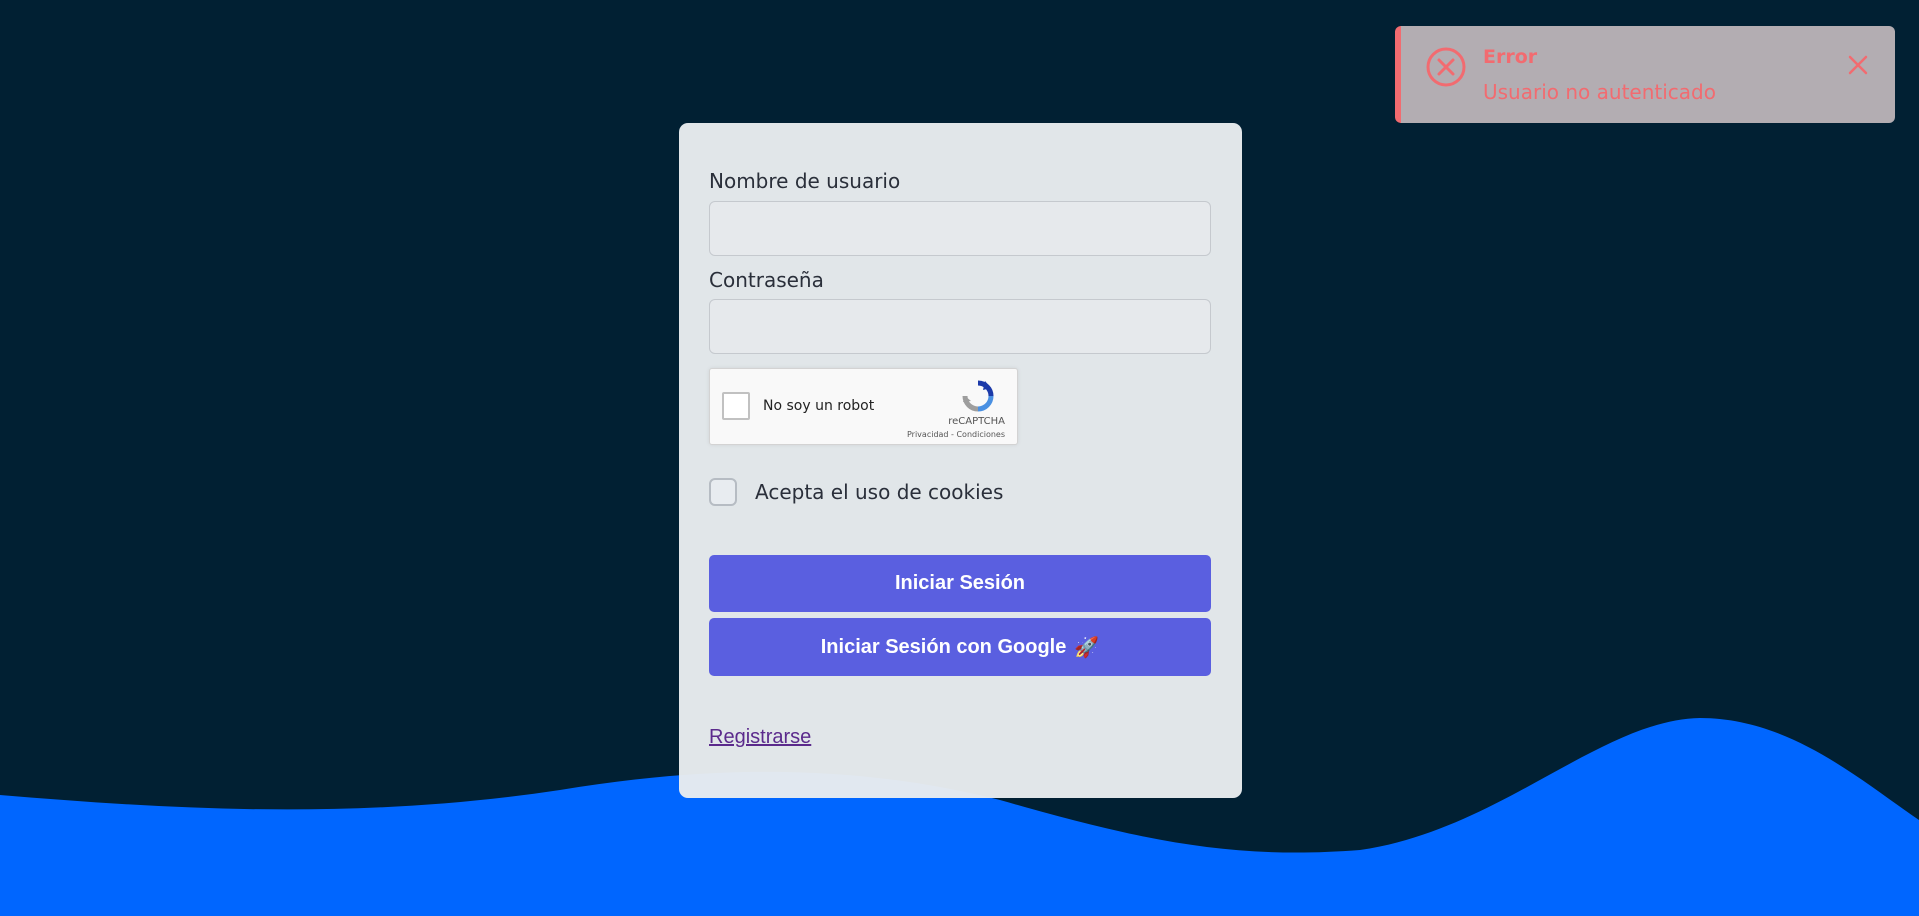 The height and width of the screenshot is (916, 1919). I want to click on login-button: Iniciar Sesión, so click(960, 583).